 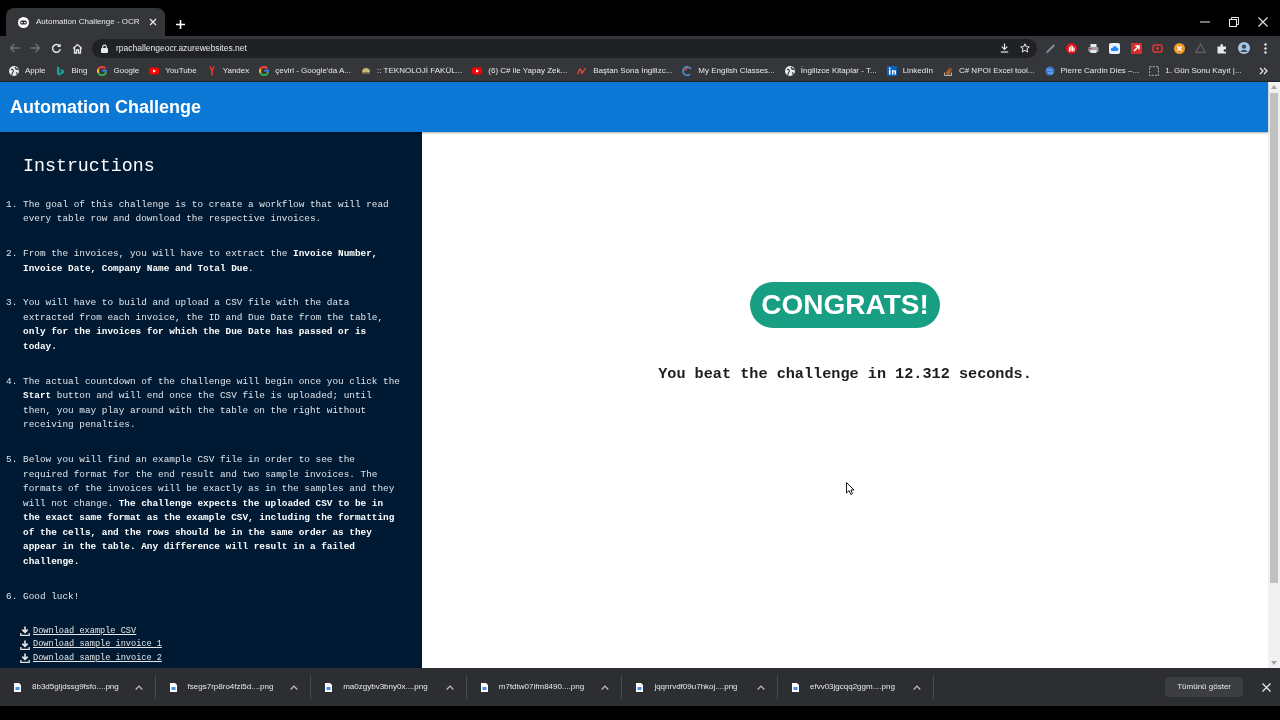 What do you see at coordinates (1263, 70) in the screenshot?
I see `double-chevron-icon` at bounding box center [1263, 70].